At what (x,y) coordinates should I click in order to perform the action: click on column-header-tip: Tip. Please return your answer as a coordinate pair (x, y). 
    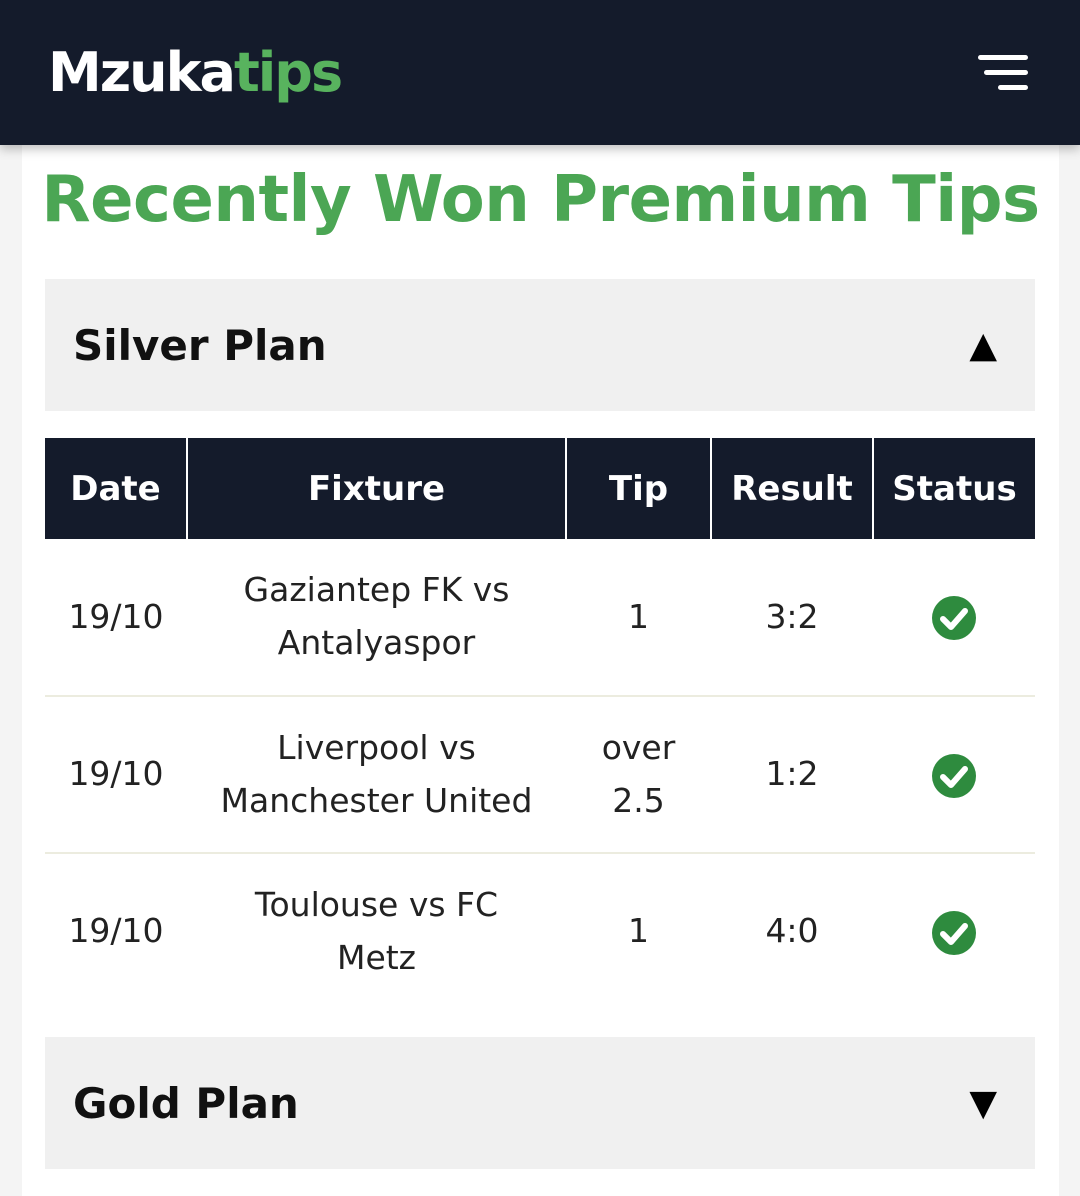
    Looking at the image, I should click on (638, 488).